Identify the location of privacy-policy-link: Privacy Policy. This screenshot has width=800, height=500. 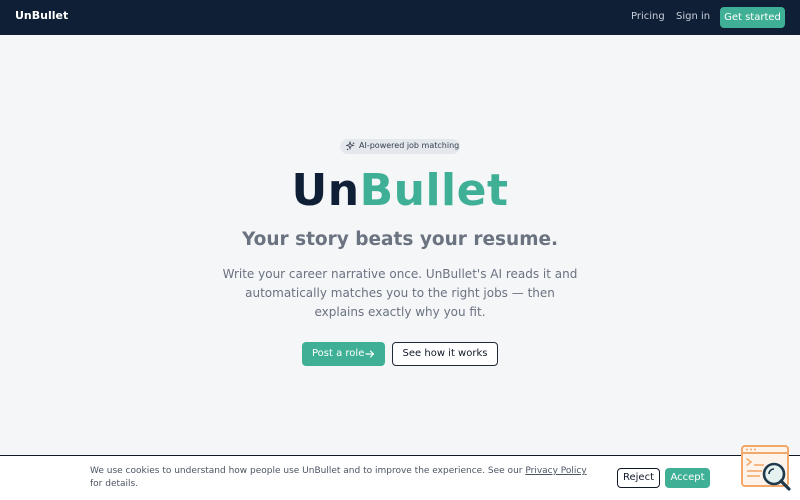
(555, 471).